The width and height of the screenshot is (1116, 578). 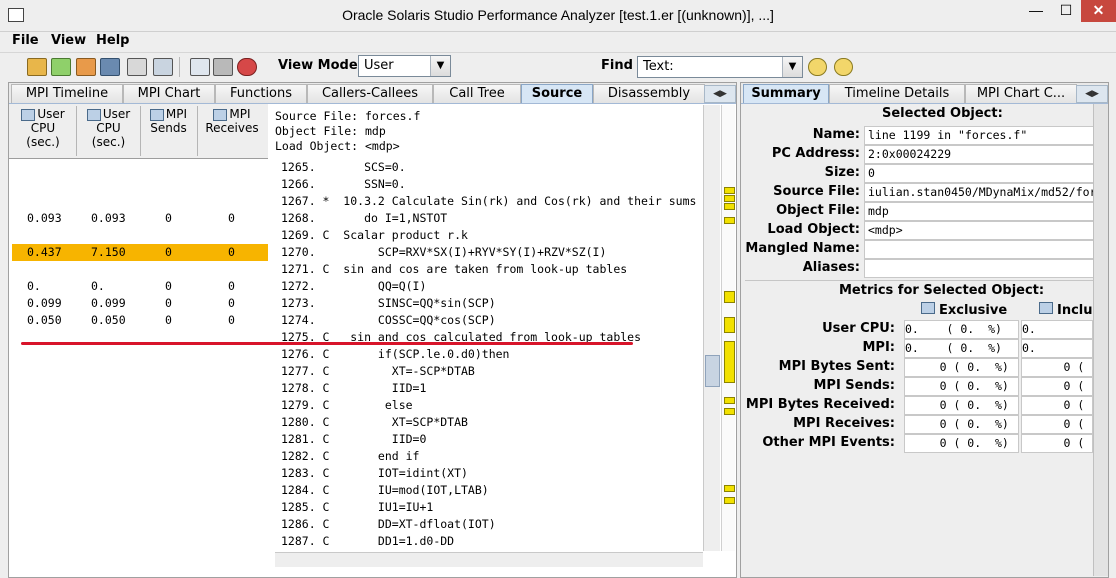 I want to click on open-experiment-icon, so click(x=37, y=67).